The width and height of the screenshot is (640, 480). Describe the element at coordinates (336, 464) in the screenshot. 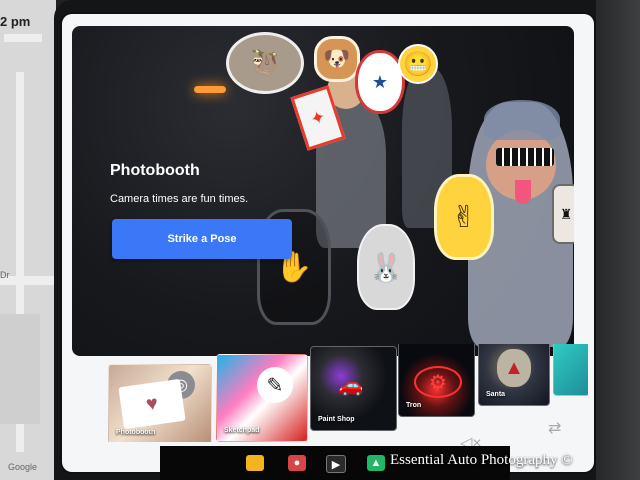

I see `video-icon: ▶` at that location.